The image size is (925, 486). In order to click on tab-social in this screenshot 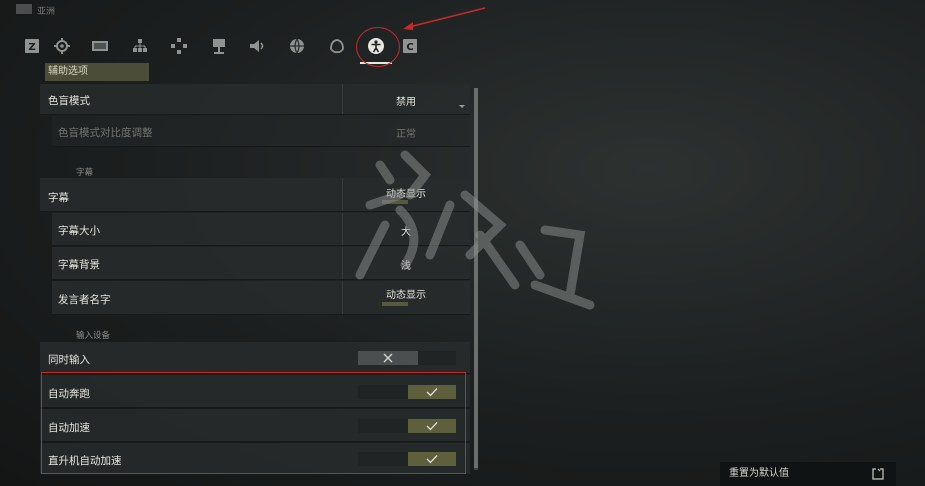, I will do `click(337, 46)`.